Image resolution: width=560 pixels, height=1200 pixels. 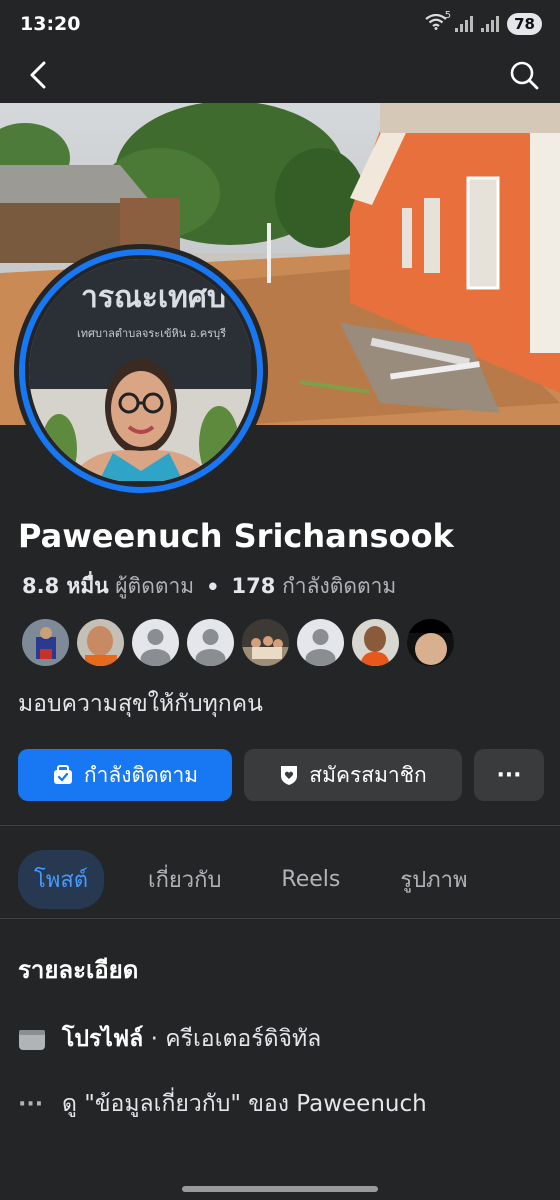 I want to click on profile-actions: กำลังติดตาม สมัครสมาชิก ···, so click(x=281, y=775).